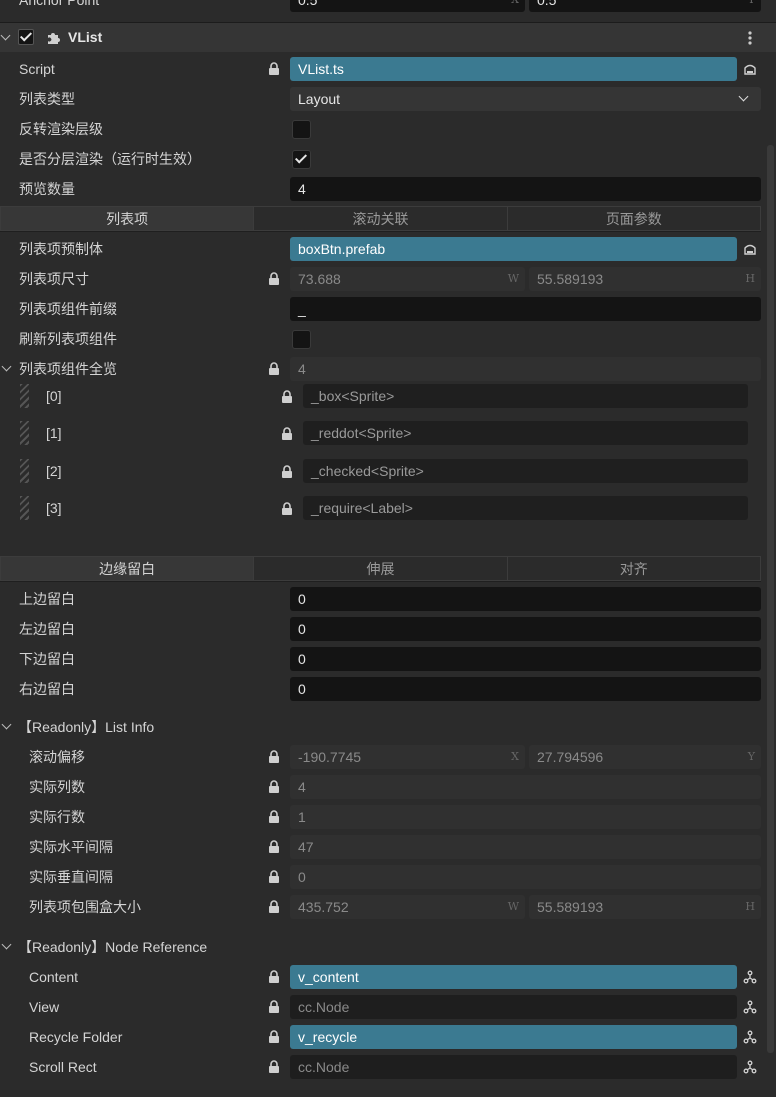 This screenshot has height=1097, width=776. I want to click on reverse-checkbox, so click(301, 129).